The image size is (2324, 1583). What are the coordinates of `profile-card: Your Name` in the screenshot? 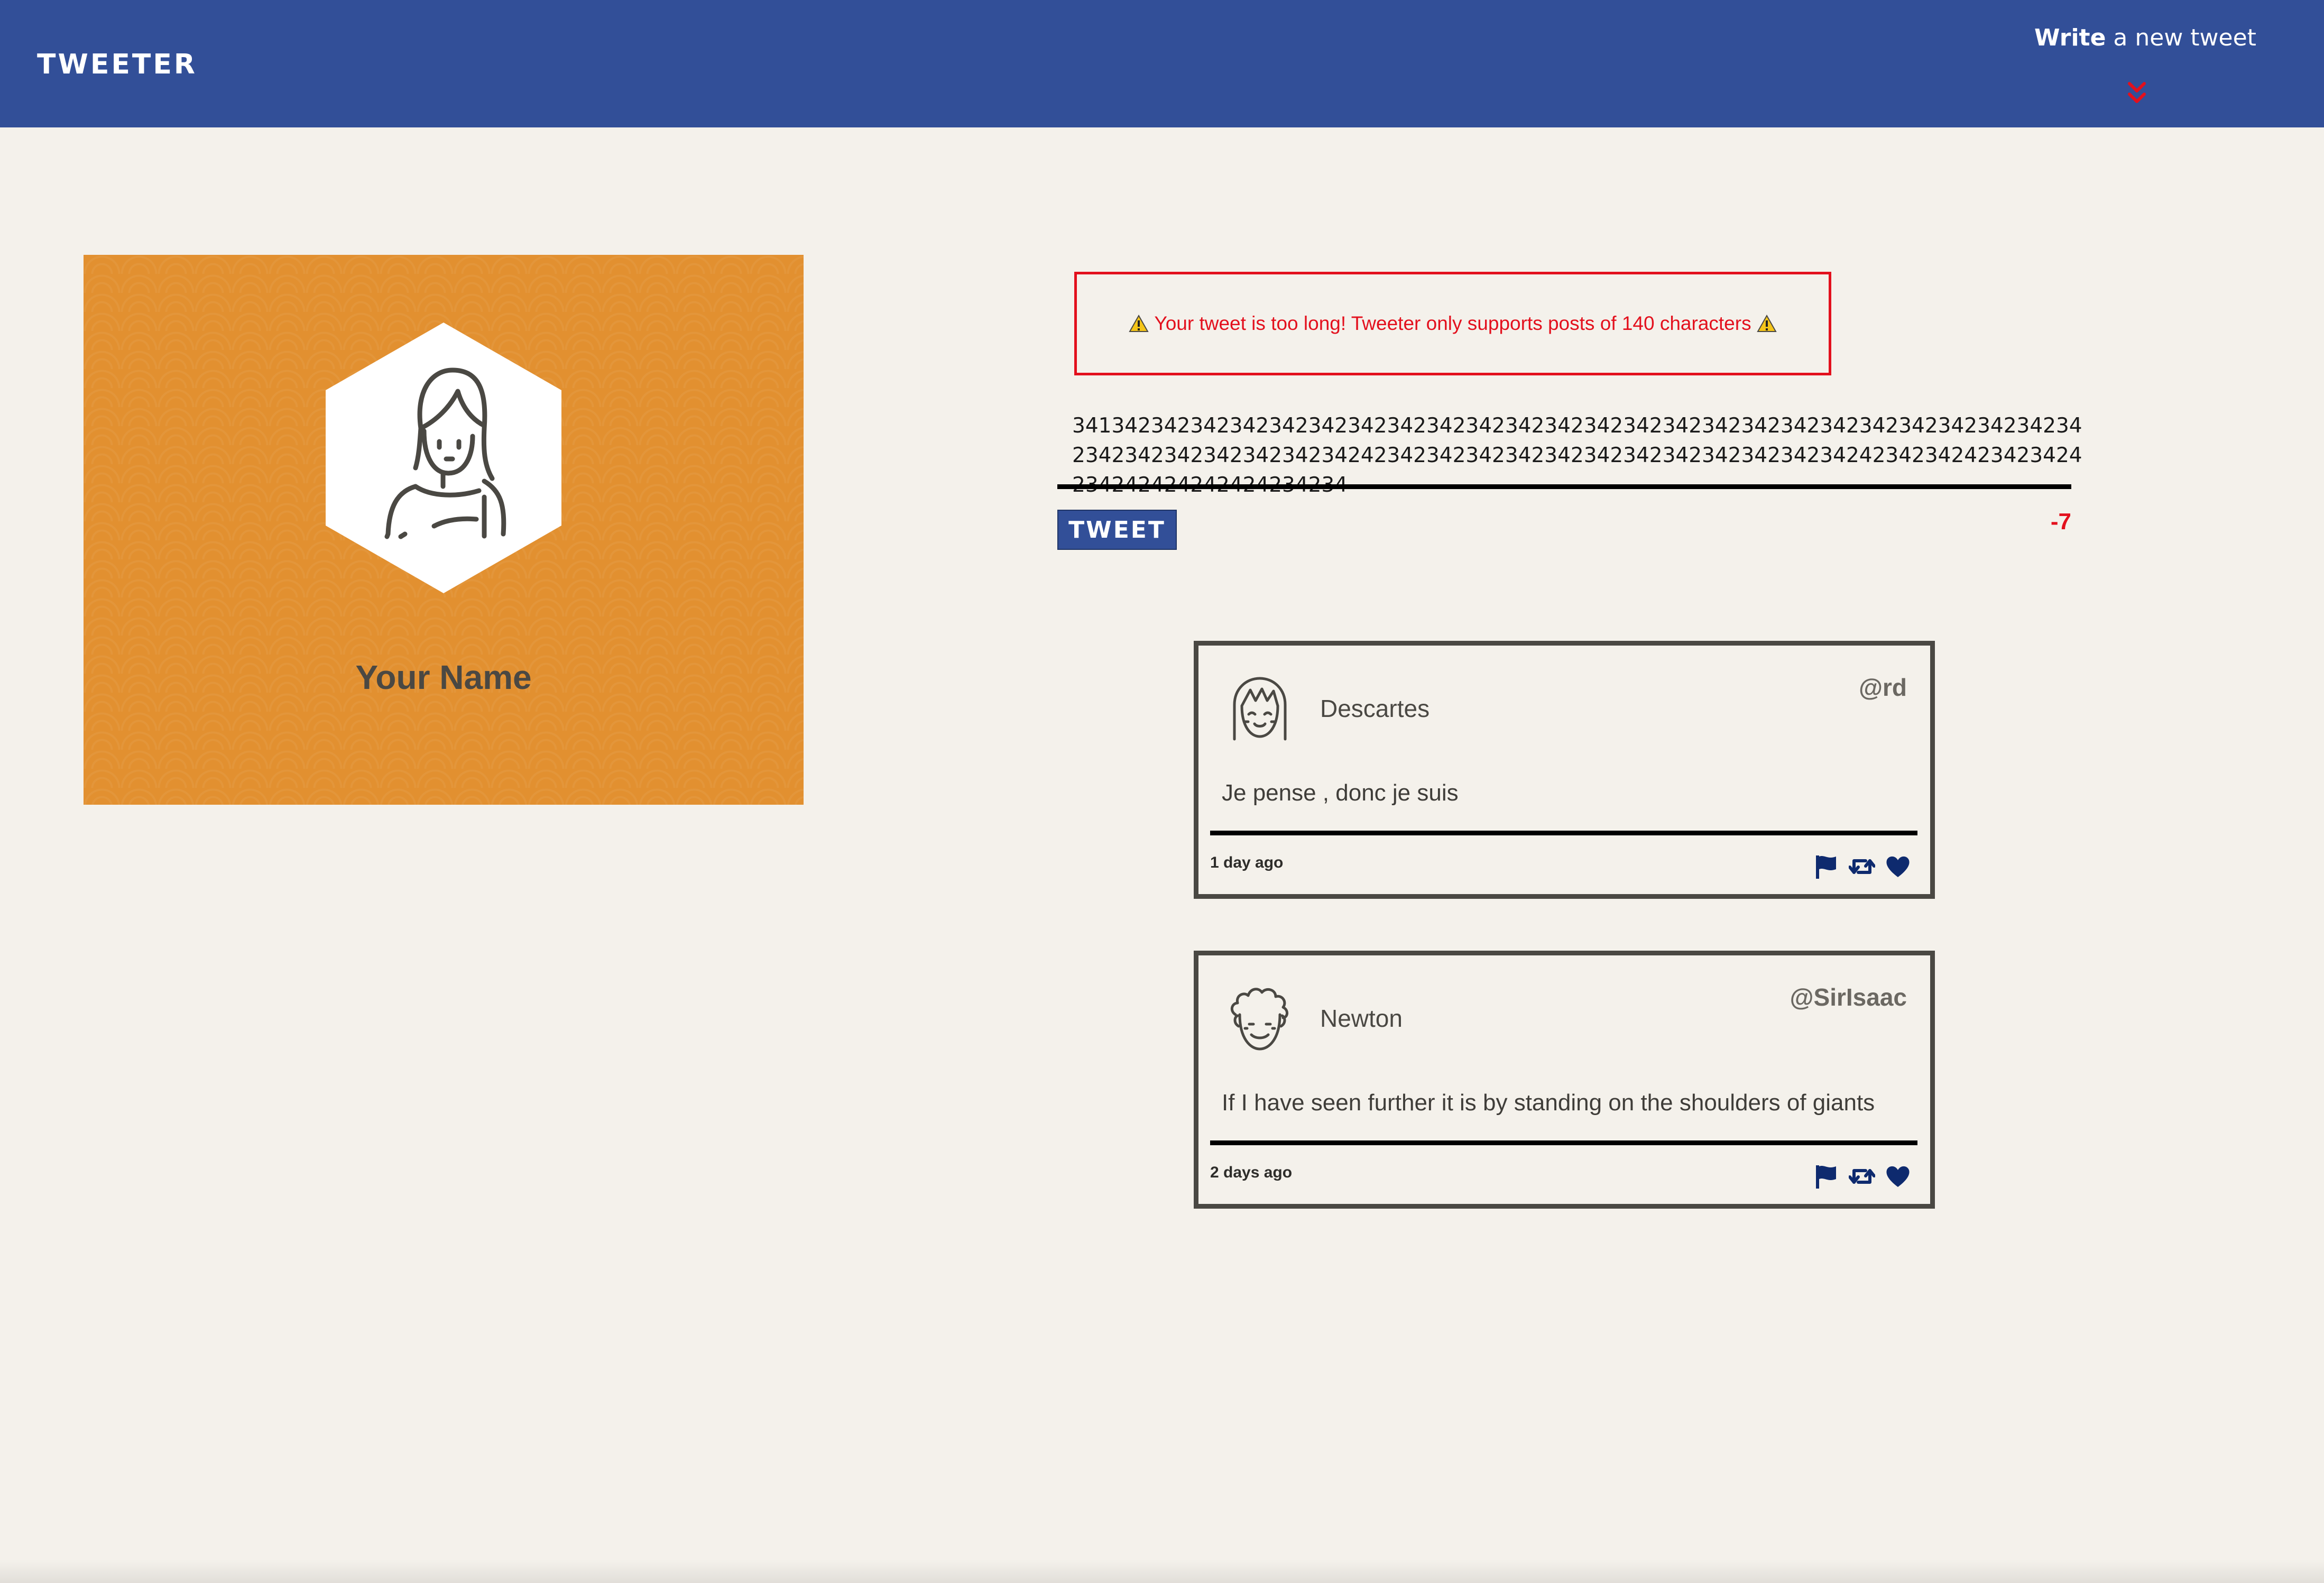 It's located at (444, 530).